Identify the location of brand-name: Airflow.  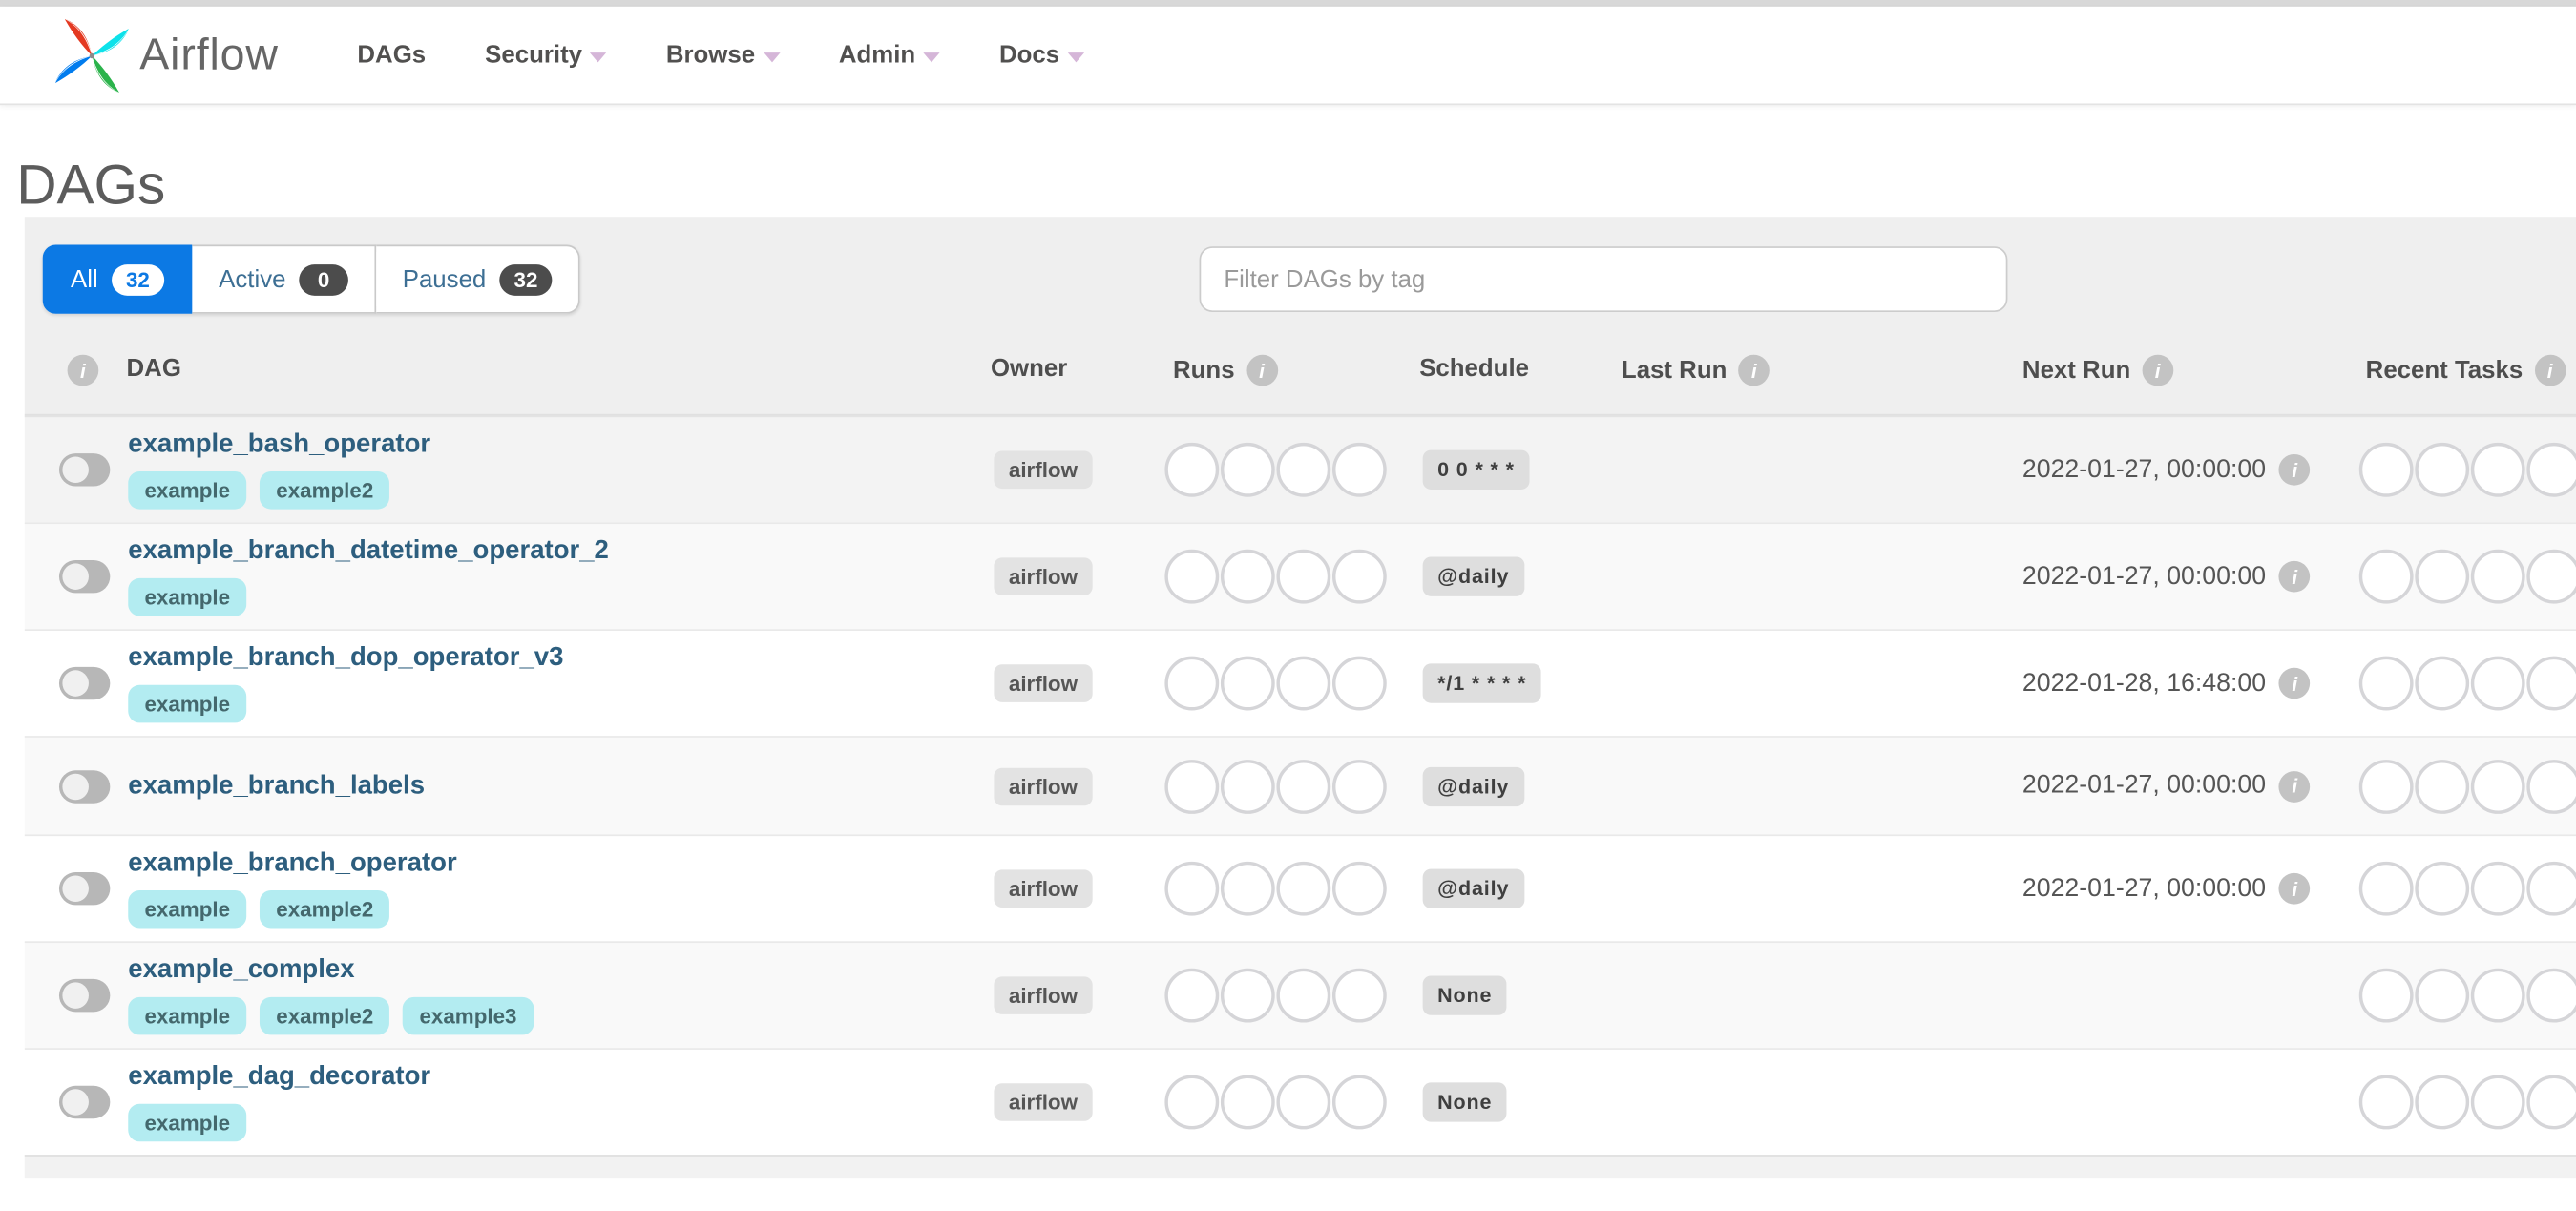
(209, 54).